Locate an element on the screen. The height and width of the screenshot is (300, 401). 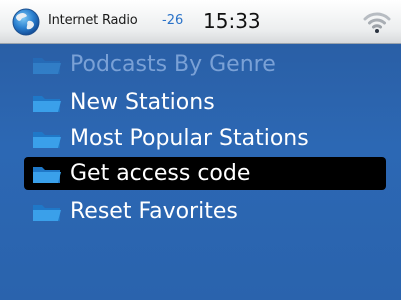
menu-item-reset-favorites: Reset Favorites is located at coordinates (205, 211).